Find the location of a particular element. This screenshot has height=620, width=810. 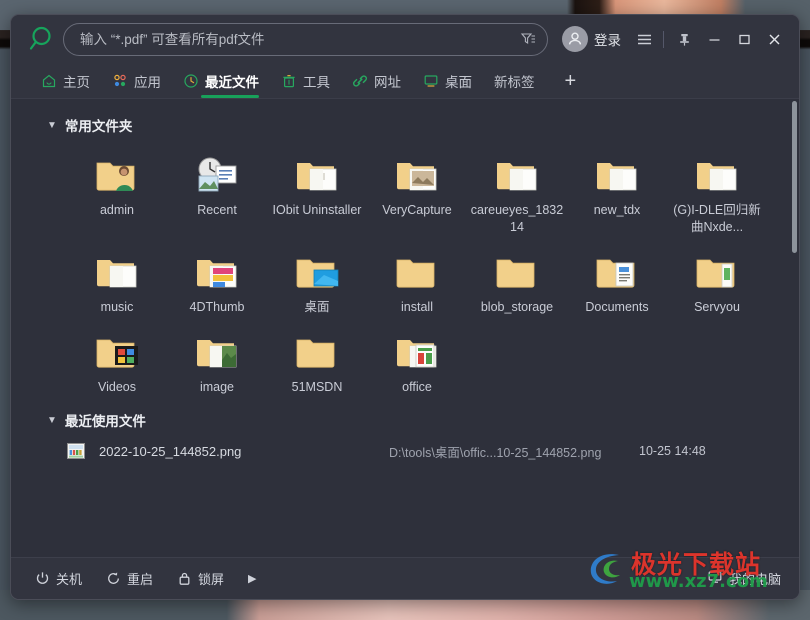

footer-label: 重启 is located at coordinates (140, 579).